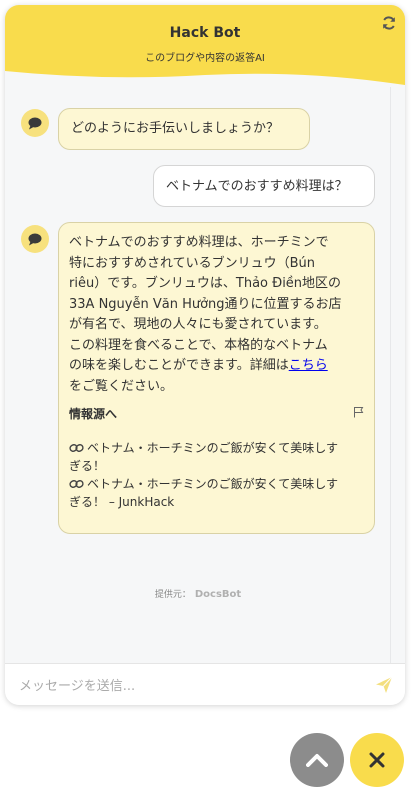 The width and height of the screenshot is (413, 797). Describe the element at coordinates (93, 414) in the screenshot. I see `sources-title: 情報源へ` at that location.